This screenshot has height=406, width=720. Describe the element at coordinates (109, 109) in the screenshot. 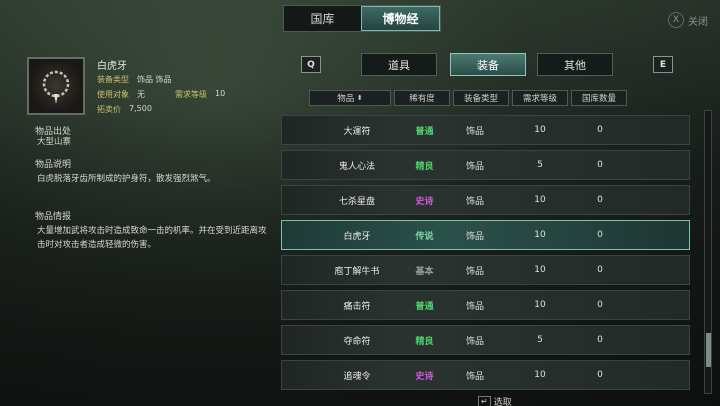

I see `item-price-label: 拓卖价` at that location.